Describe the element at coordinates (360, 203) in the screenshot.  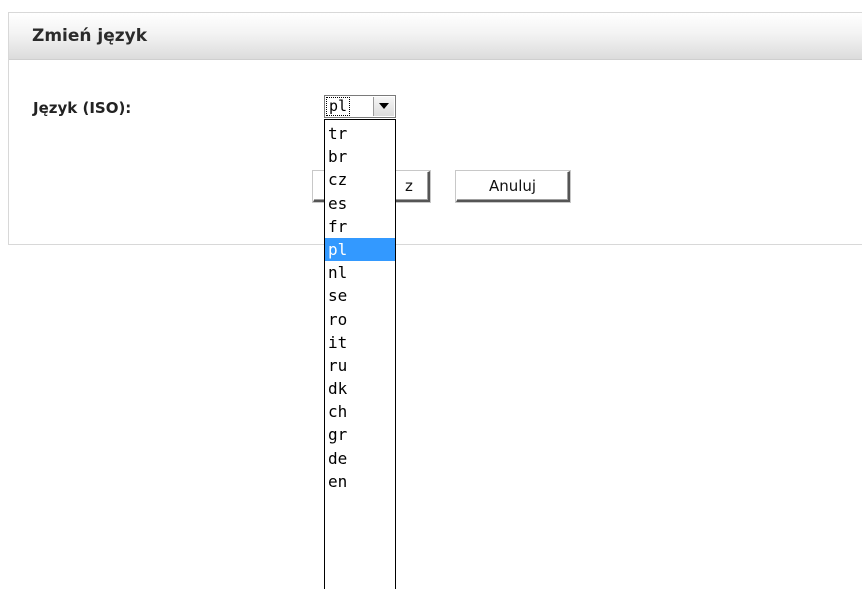
I see `dropdown-option: es` at that location.